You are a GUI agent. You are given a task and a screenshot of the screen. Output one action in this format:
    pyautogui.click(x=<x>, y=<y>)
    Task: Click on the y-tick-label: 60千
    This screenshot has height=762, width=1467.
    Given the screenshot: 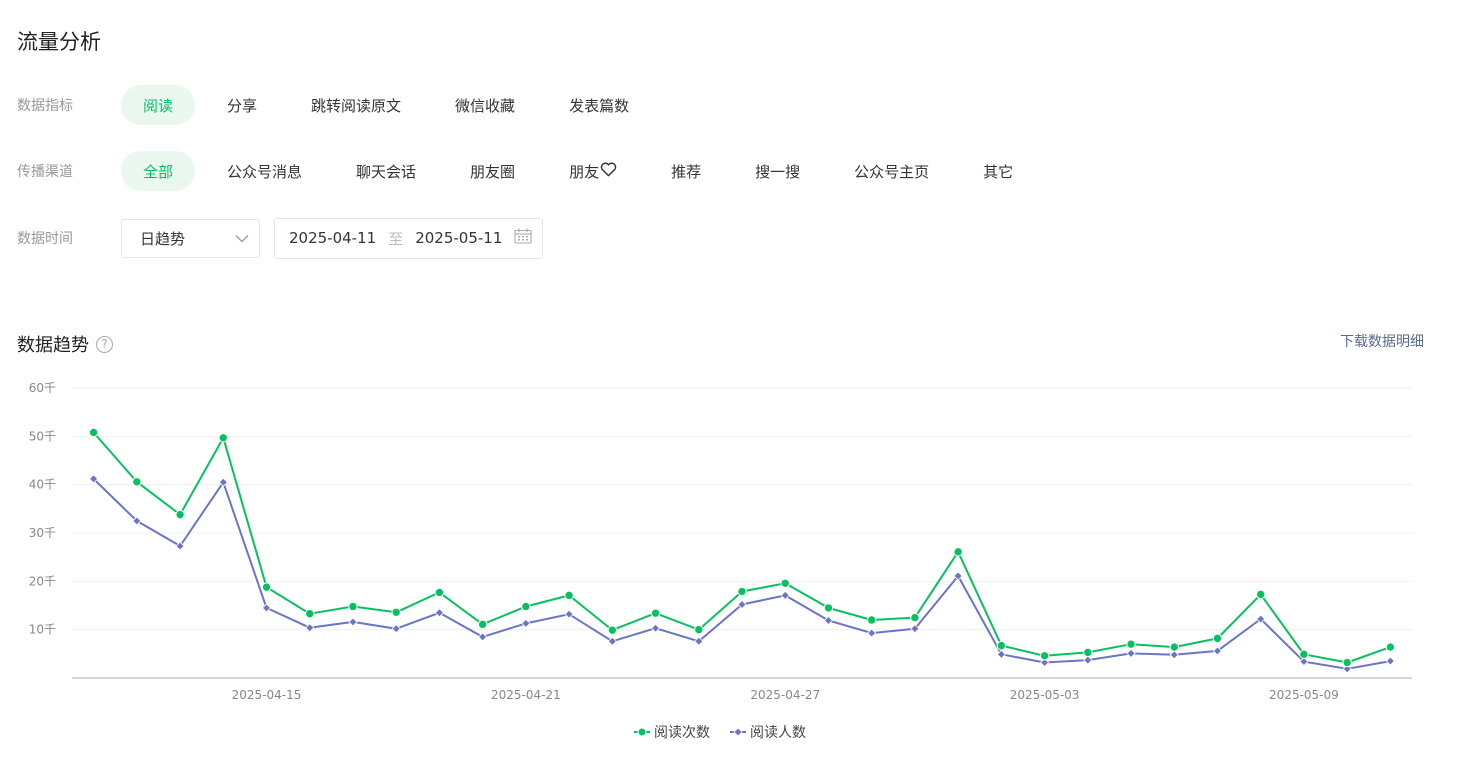 What is the action you would take?
    pyautogui.click(x=42, y=388)
    